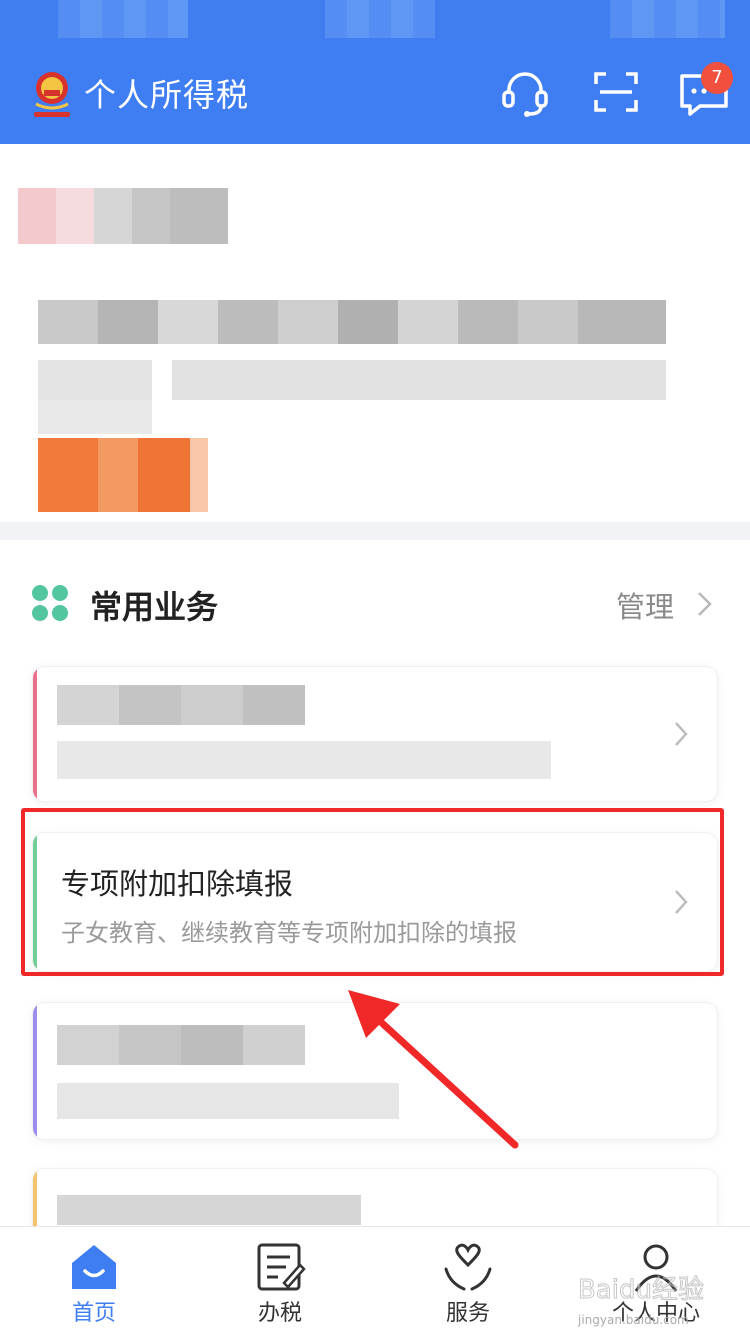 This screenshot has height=1334, width=750. What do you see at coordinates (50, 603) in the screenshot?
I see `grid-clover-icon` at bounding box center [50, 603].